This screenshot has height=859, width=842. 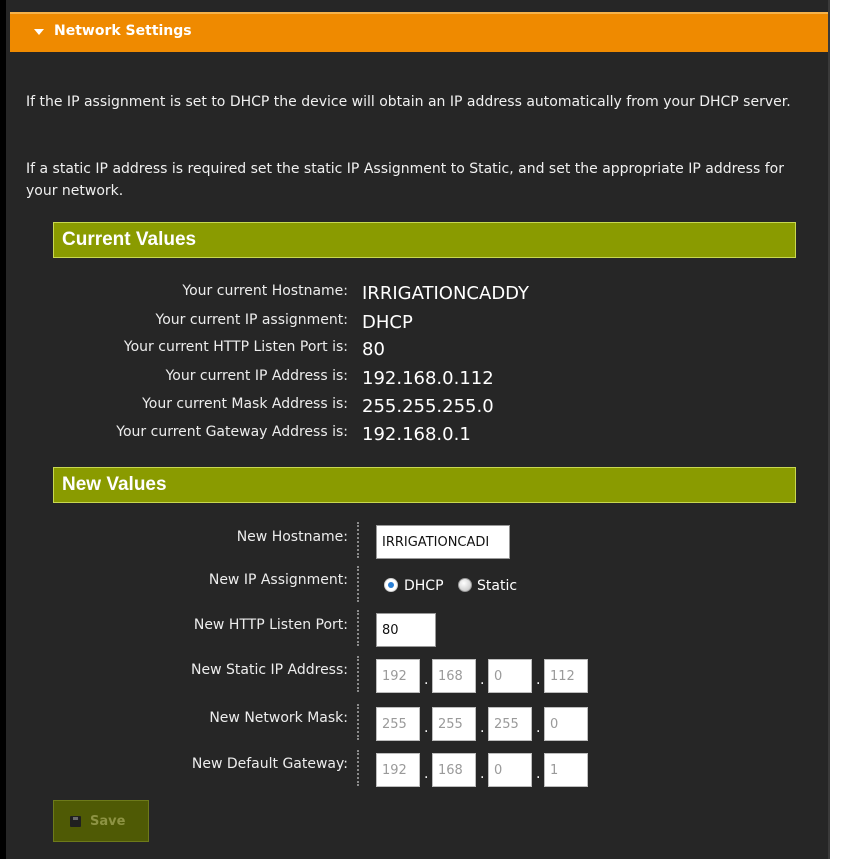 What do you see at coordinates (256, 376) in the screenshot?
I see `current-ip-address-label: Your current IP Address is:` at bounding box center [256, 376].